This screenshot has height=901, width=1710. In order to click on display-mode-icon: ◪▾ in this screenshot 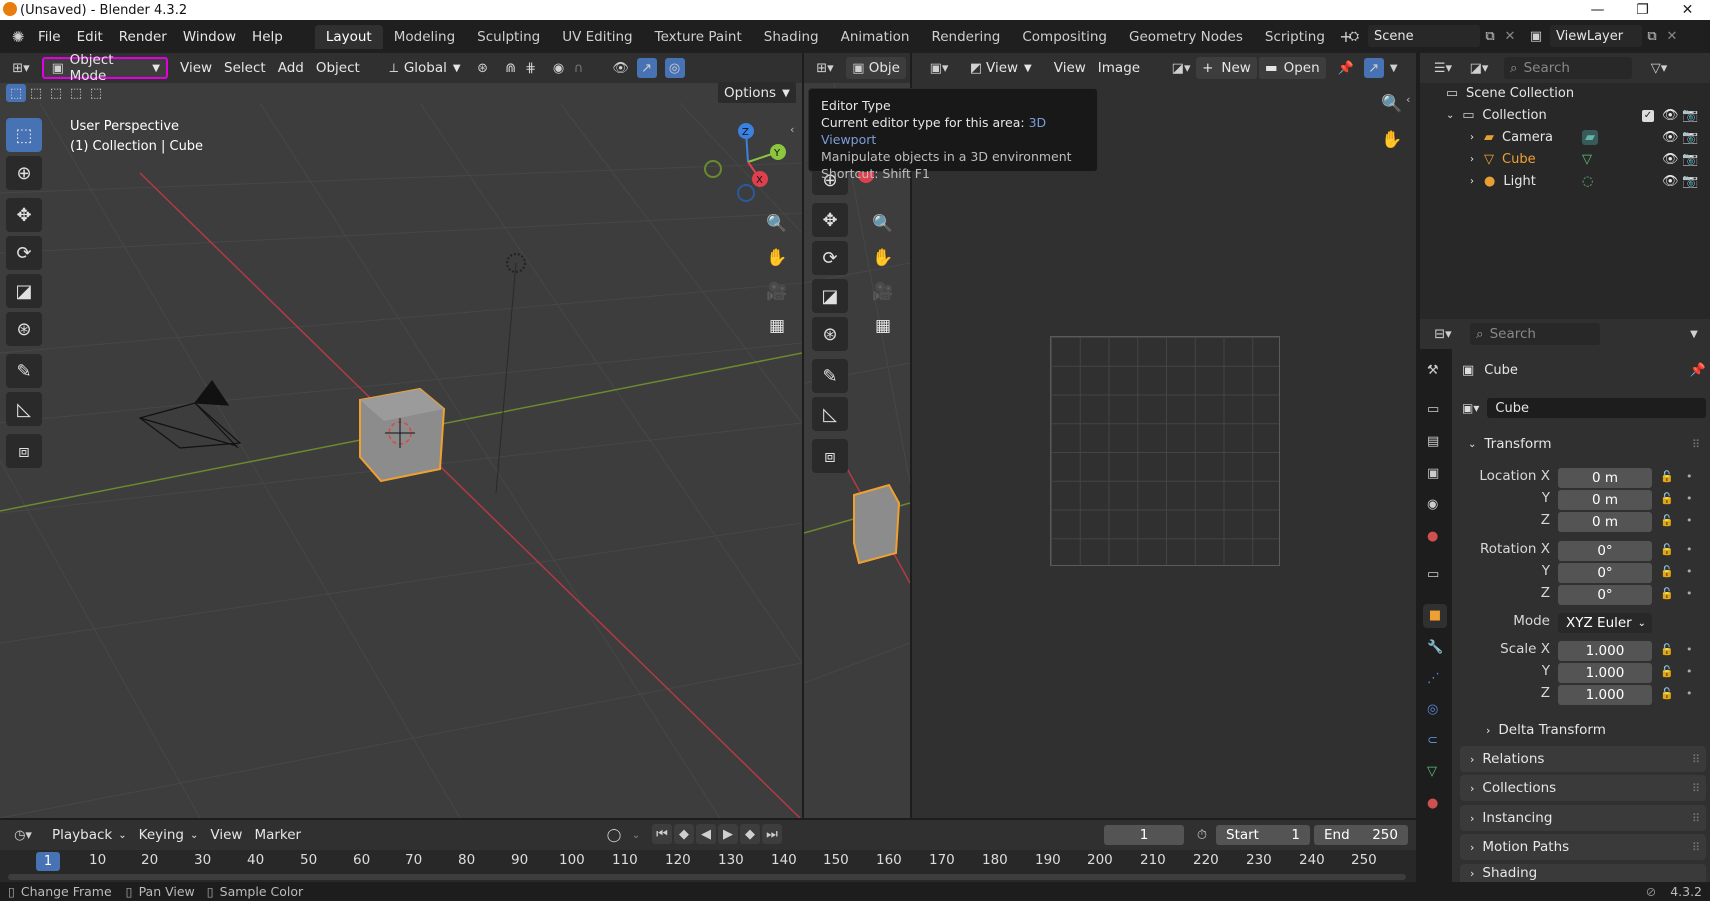, I will do `click(1479, 68)`.